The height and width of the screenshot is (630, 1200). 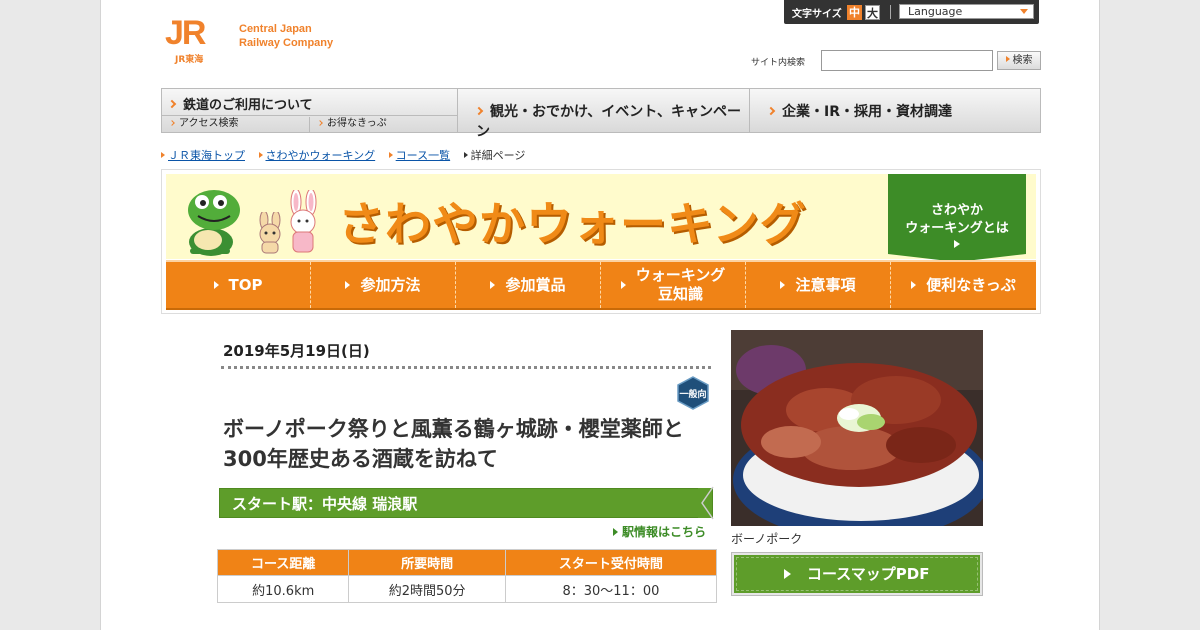 I want to click on pork-bowl-photo, so click(x=857, y=428).